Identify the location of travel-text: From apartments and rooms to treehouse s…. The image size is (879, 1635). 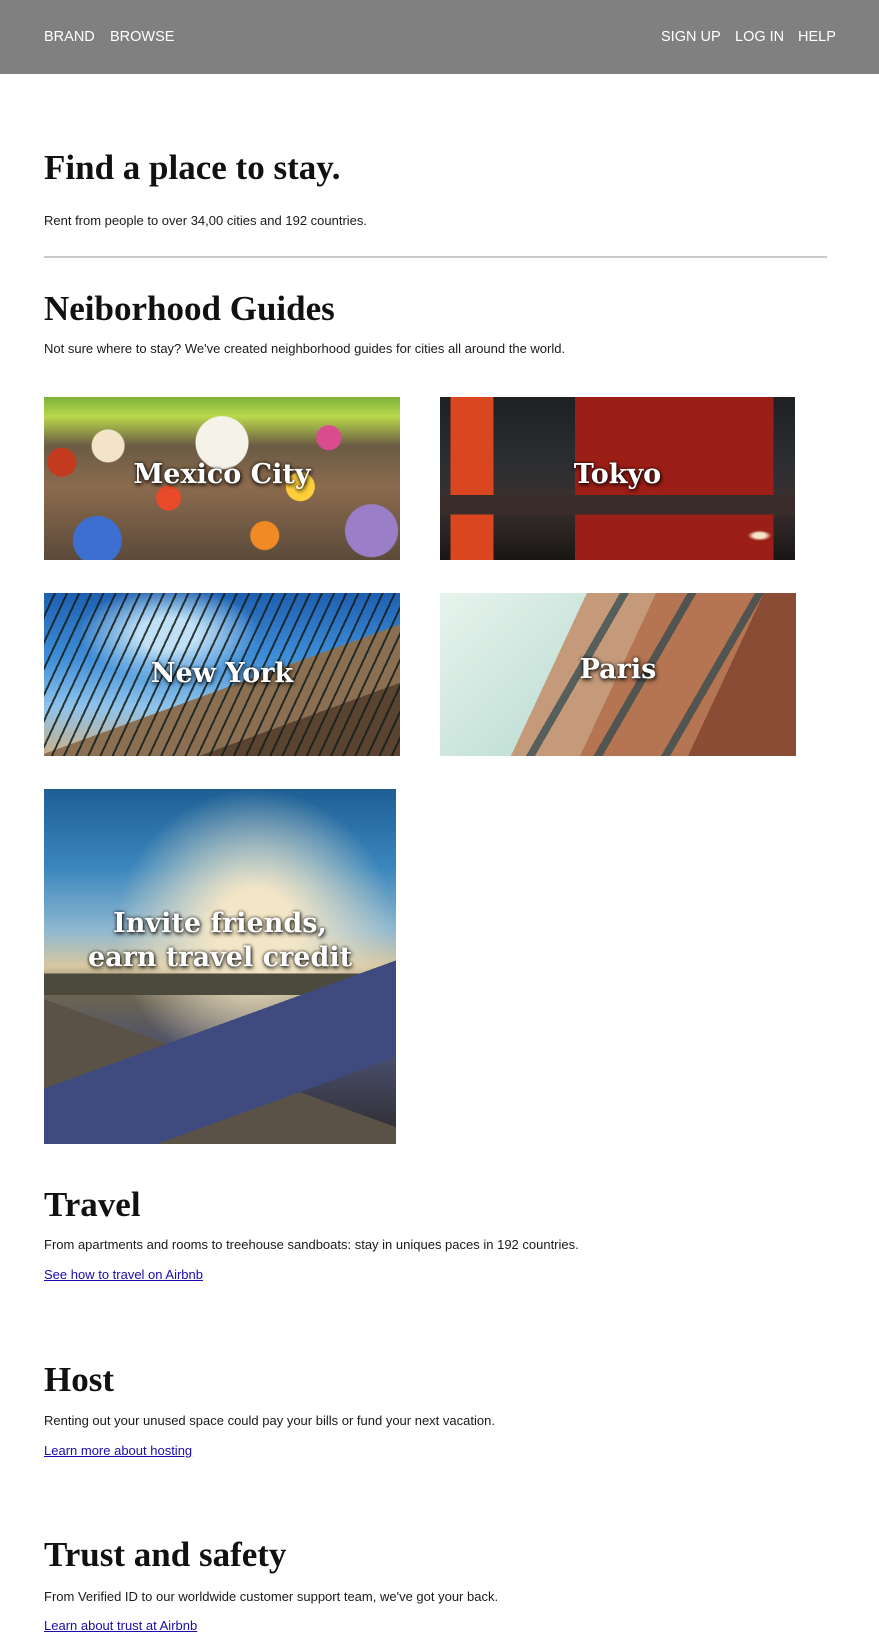
(311, 1244).